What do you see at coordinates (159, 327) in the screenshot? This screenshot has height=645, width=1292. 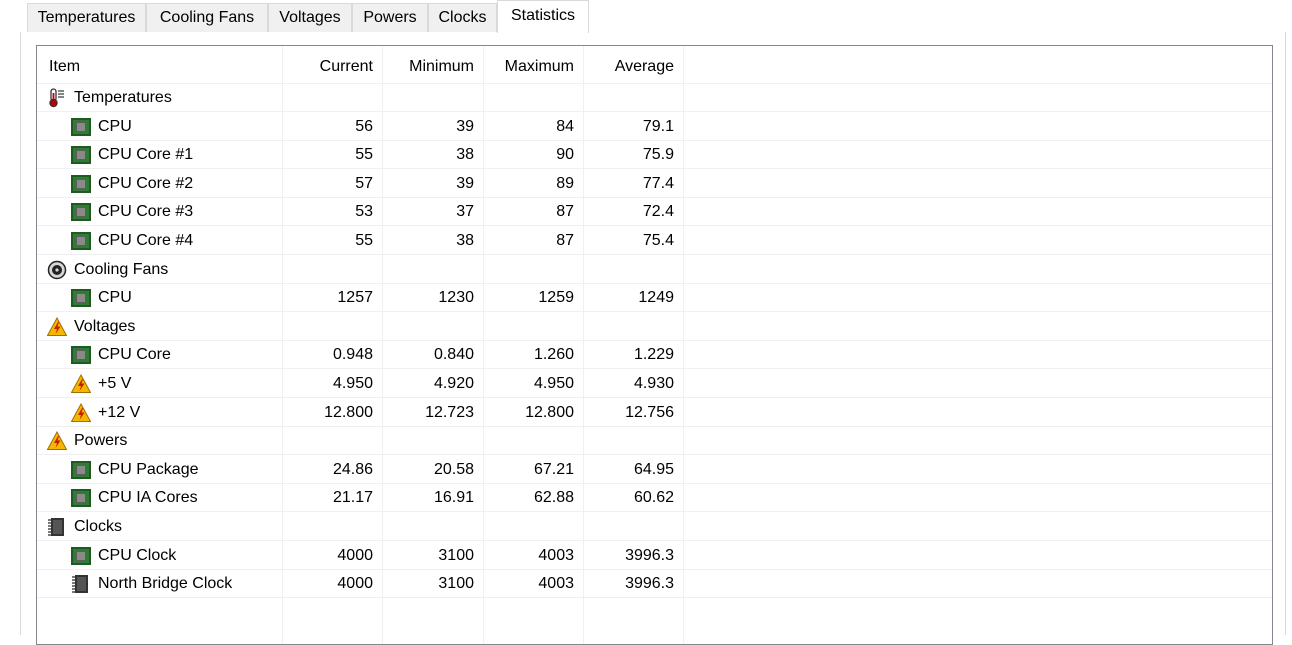 I see `item-cell: Voltages` at bounding box center [159, 327].